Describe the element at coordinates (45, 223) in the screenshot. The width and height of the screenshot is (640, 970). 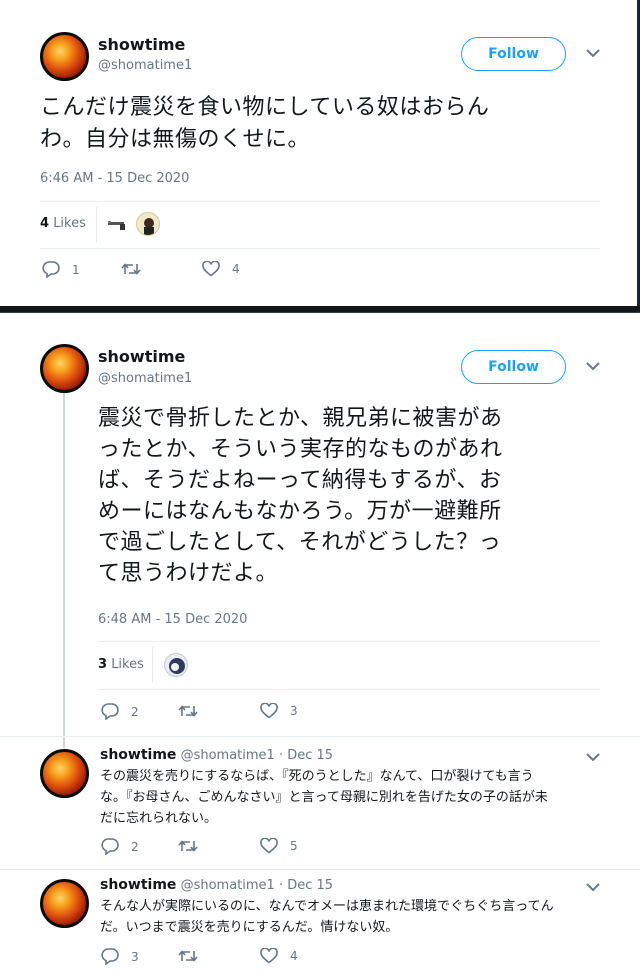
I see `likes-count: 4` at that location.